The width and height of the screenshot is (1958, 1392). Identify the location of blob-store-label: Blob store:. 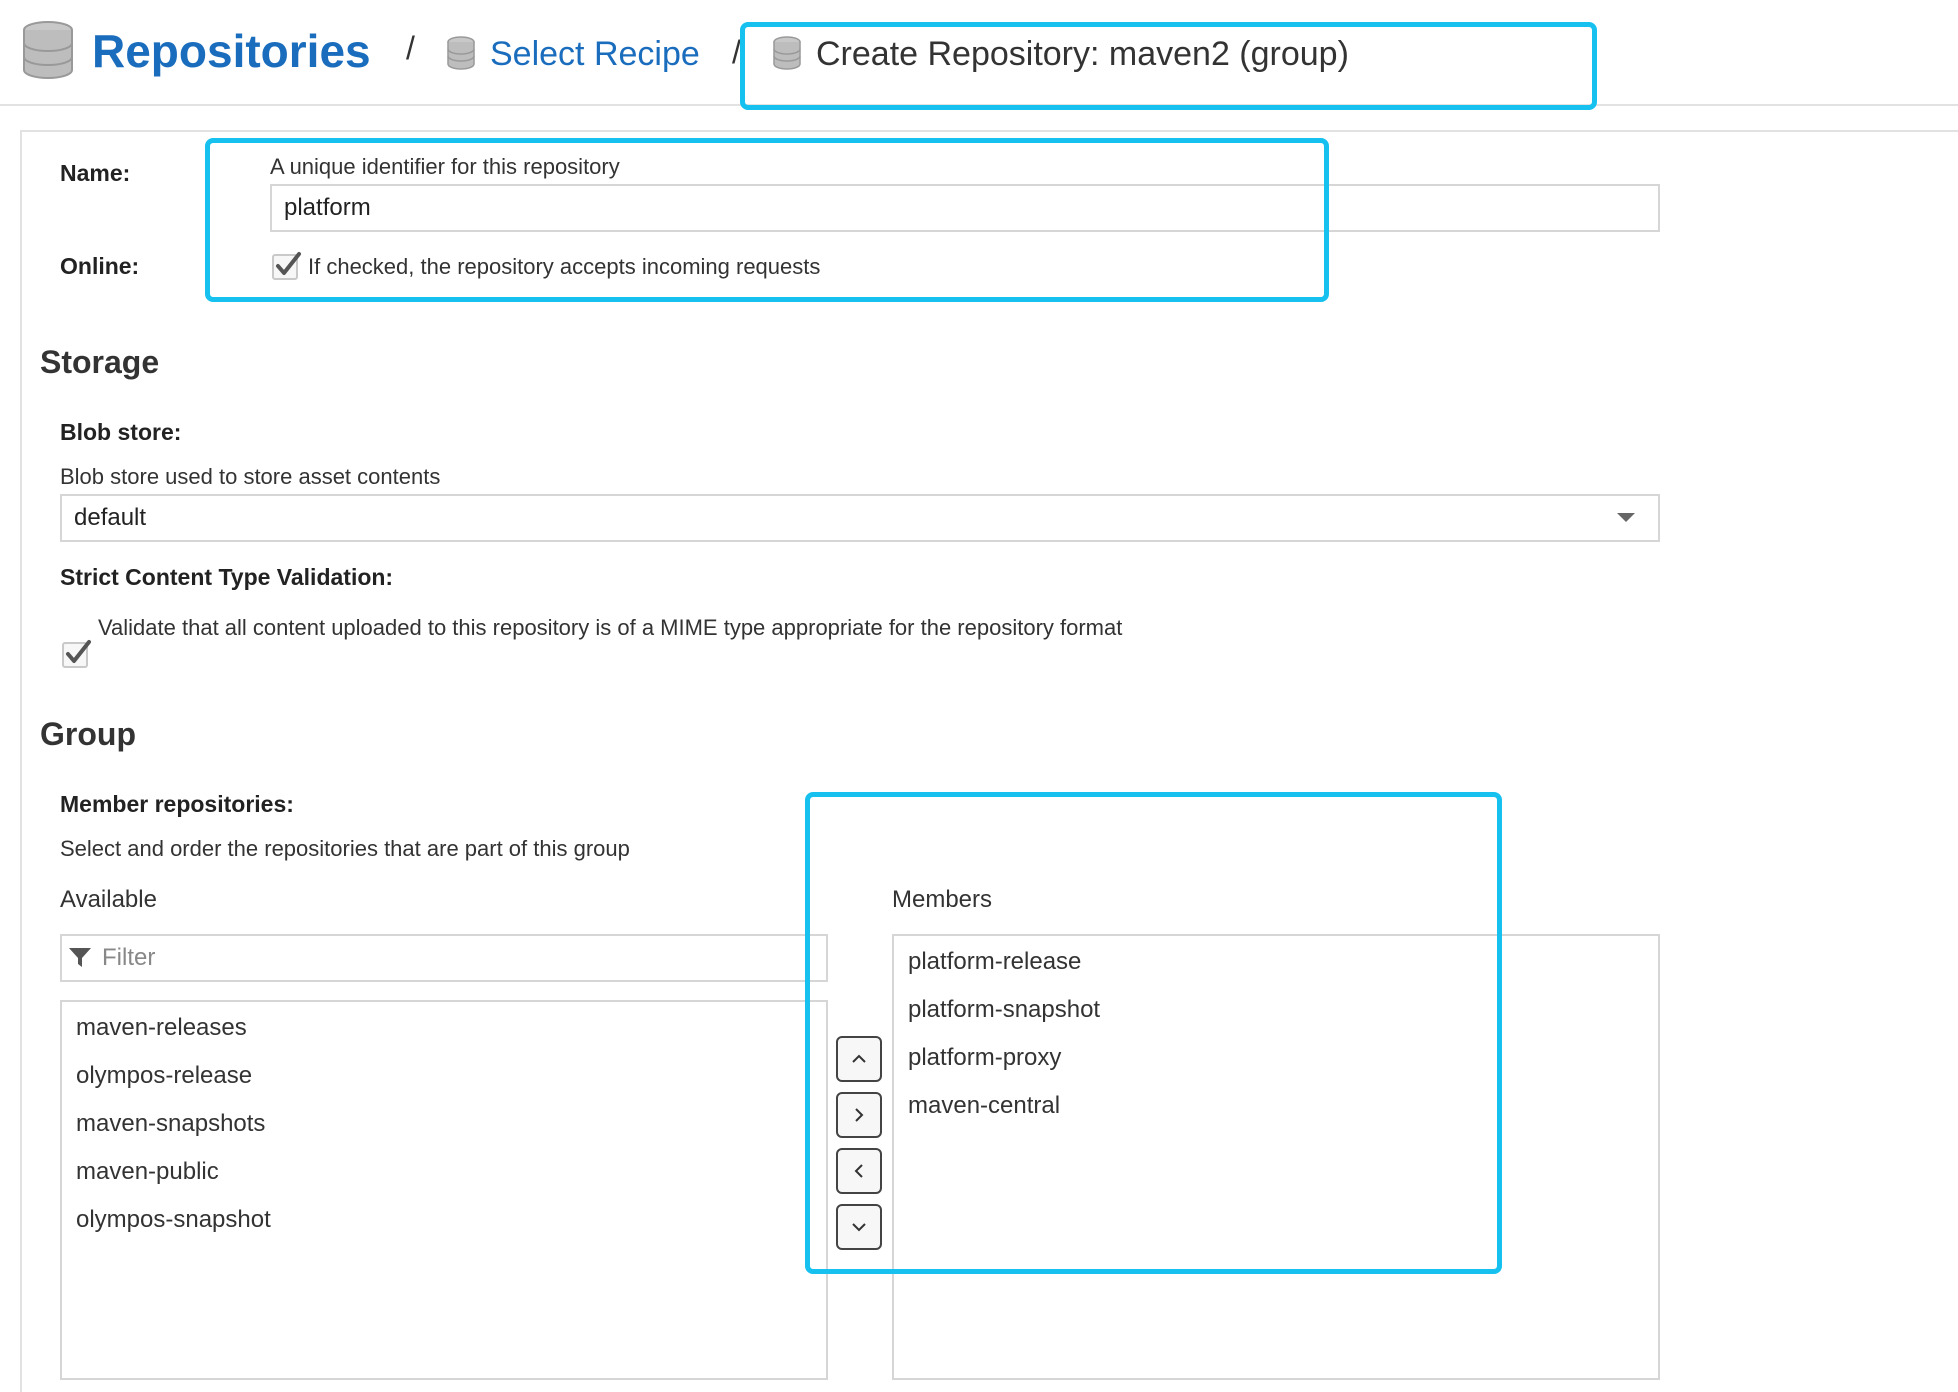
(121, 432).